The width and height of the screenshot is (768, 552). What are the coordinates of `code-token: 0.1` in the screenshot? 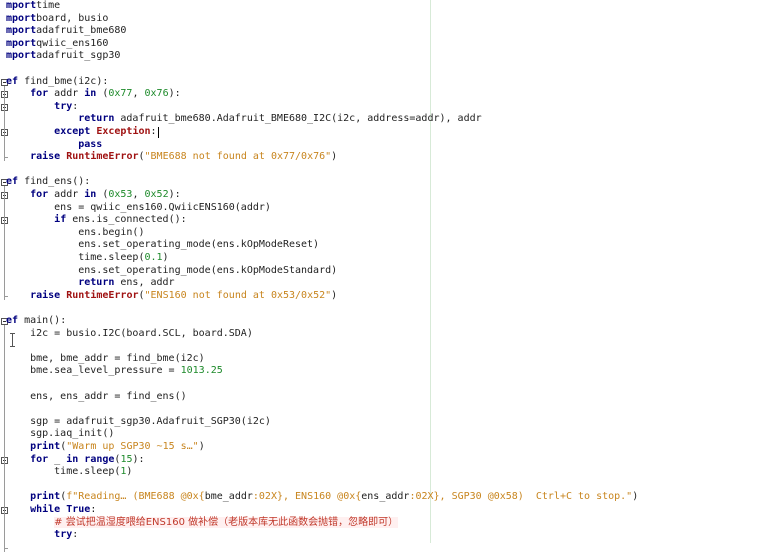 It's located at (153, 257).